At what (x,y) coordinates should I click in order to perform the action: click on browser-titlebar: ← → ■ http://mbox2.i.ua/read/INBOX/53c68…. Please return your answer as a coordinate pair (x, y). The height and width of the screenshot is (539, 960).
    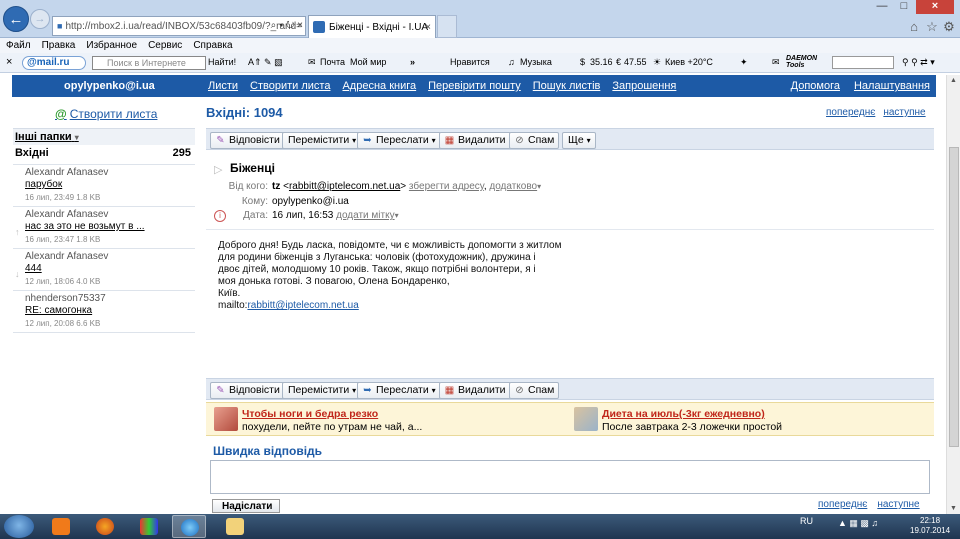
    Looking at the image, I should click on (480, 19).